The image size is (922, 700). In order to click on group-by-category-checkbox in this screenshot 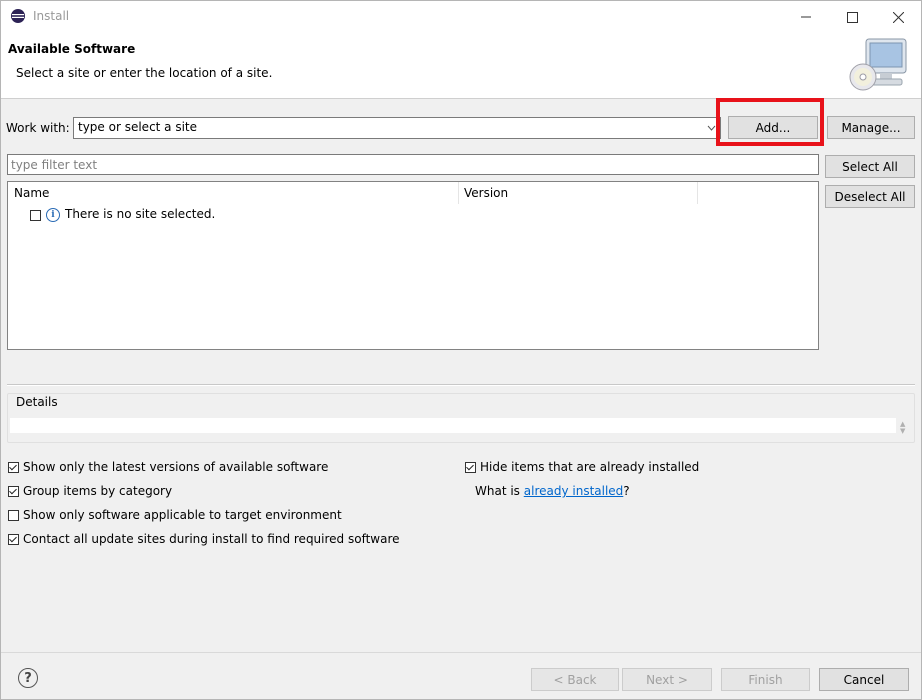, I will do `click(13, 491)`.